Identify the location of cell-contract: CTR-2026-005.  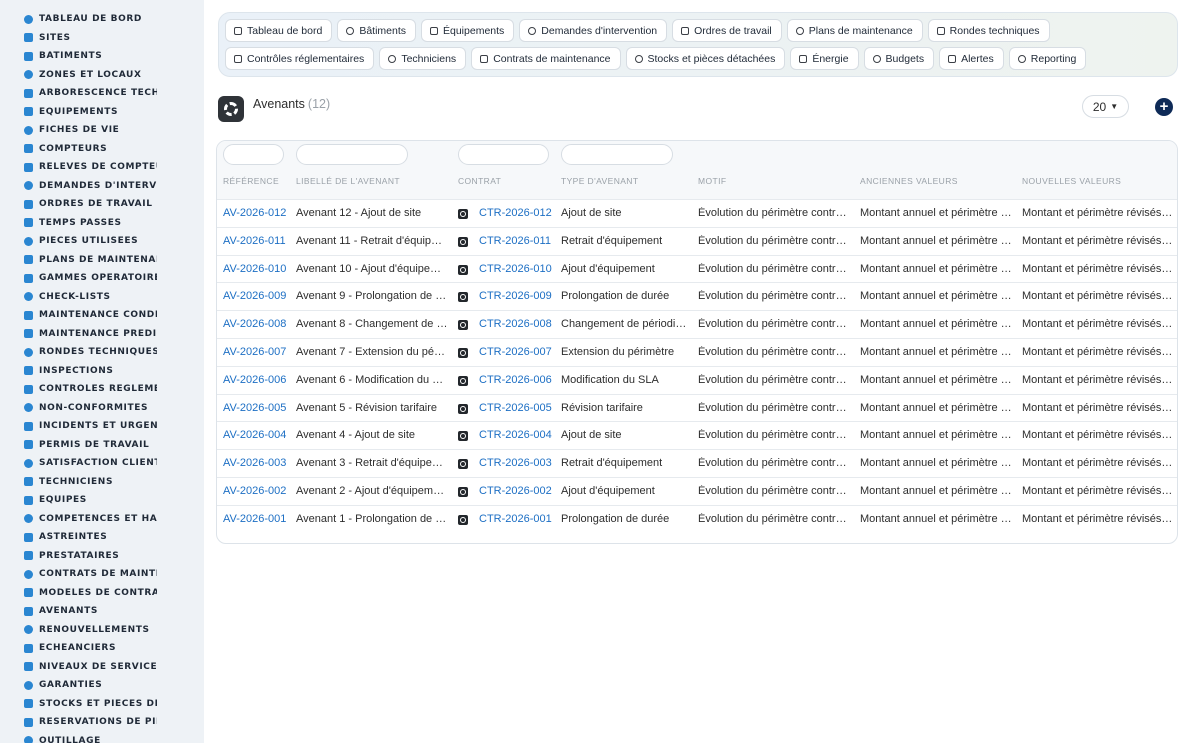
(517, 408).